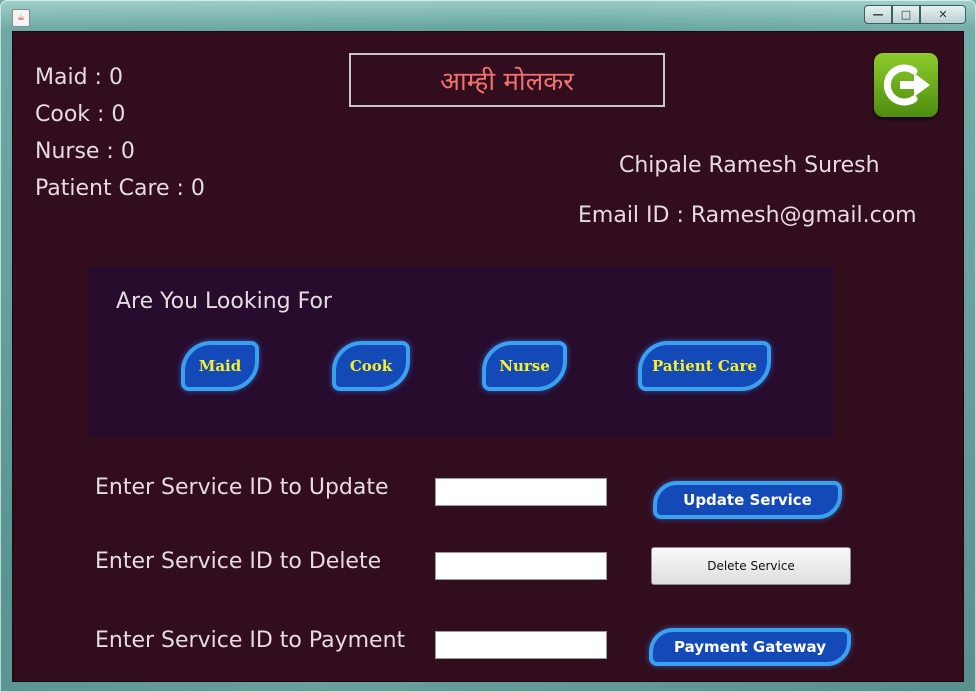 This screenshot has width=976, height=692. What do you see at coordinates (747, 215) in the screenshot?
I see `profile-email: Email ID : Ramesh@gmail.com` at bounding box center [747, 215].